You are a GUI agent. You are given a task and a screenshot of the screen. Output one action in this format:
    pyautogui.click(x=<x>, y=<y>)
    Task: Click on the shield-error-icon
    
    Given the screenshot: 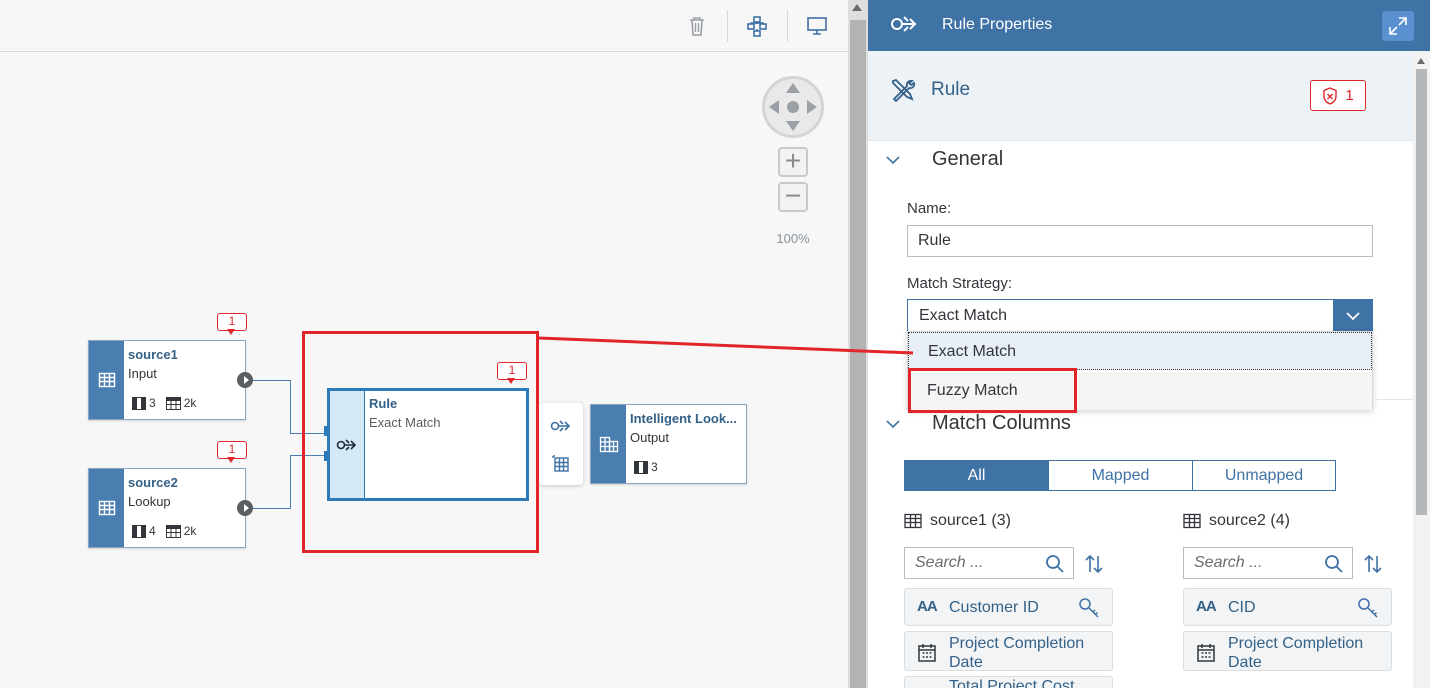 What is the action you would take?
    pyautogui.click(x=1330, y=95)
    